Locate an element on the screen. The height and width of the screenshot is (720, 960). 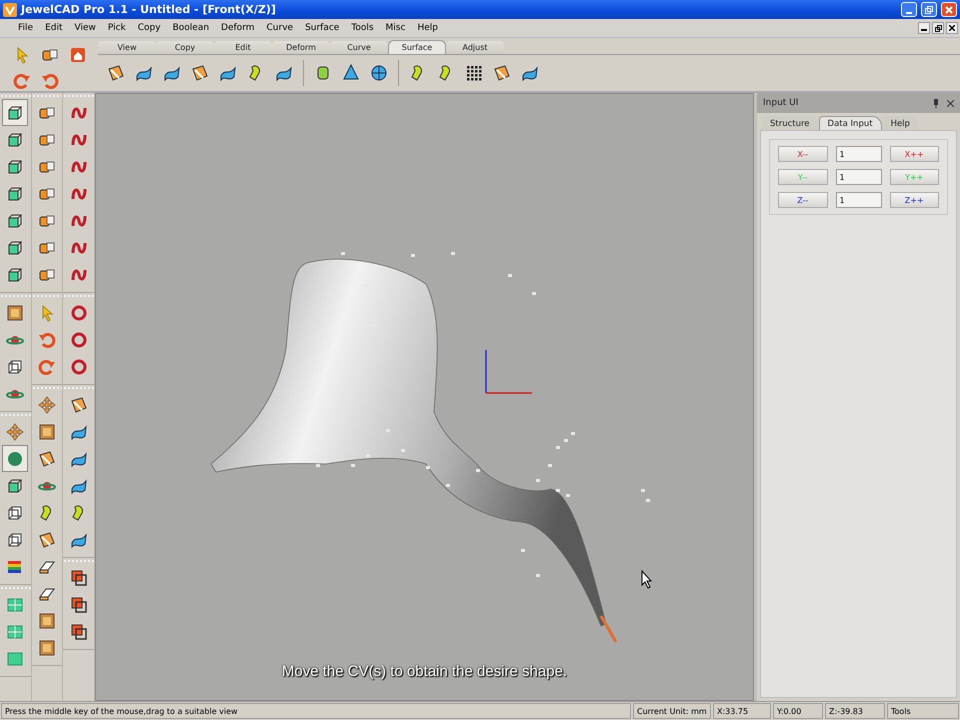
menu-item: View is located at coordinates (85, 28).